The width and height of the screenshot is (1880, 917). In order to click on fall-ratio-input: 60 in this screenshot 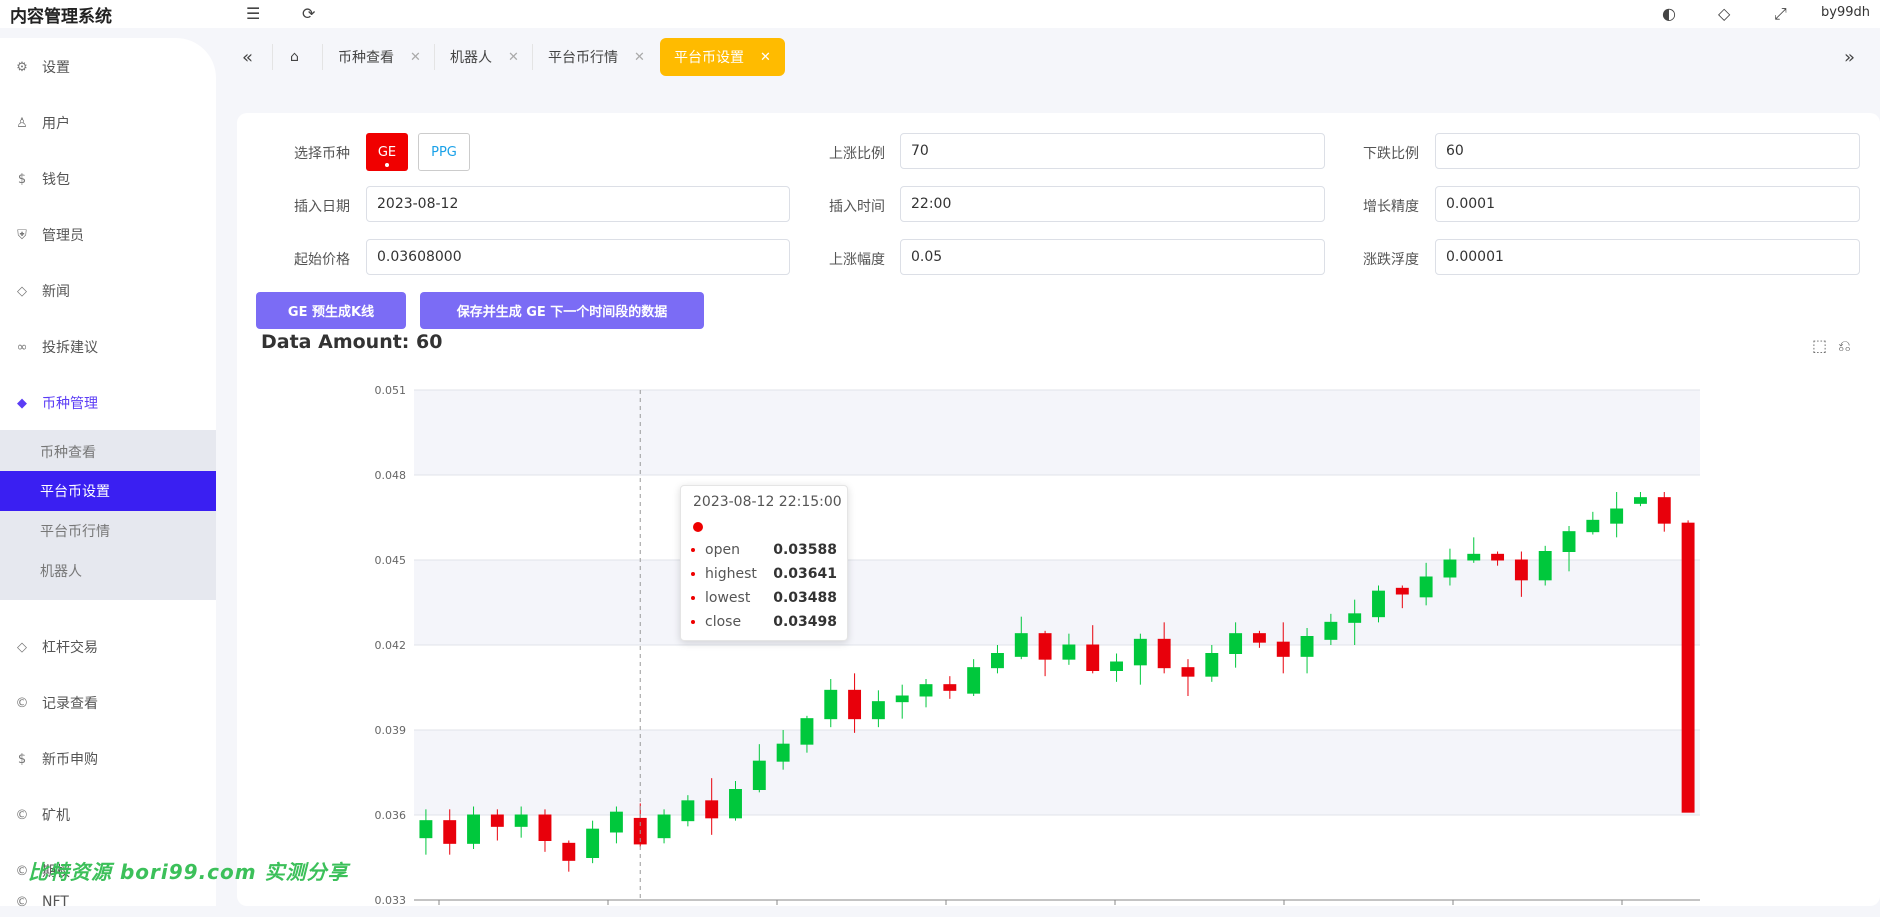, I will do `click(1647, 151)`.